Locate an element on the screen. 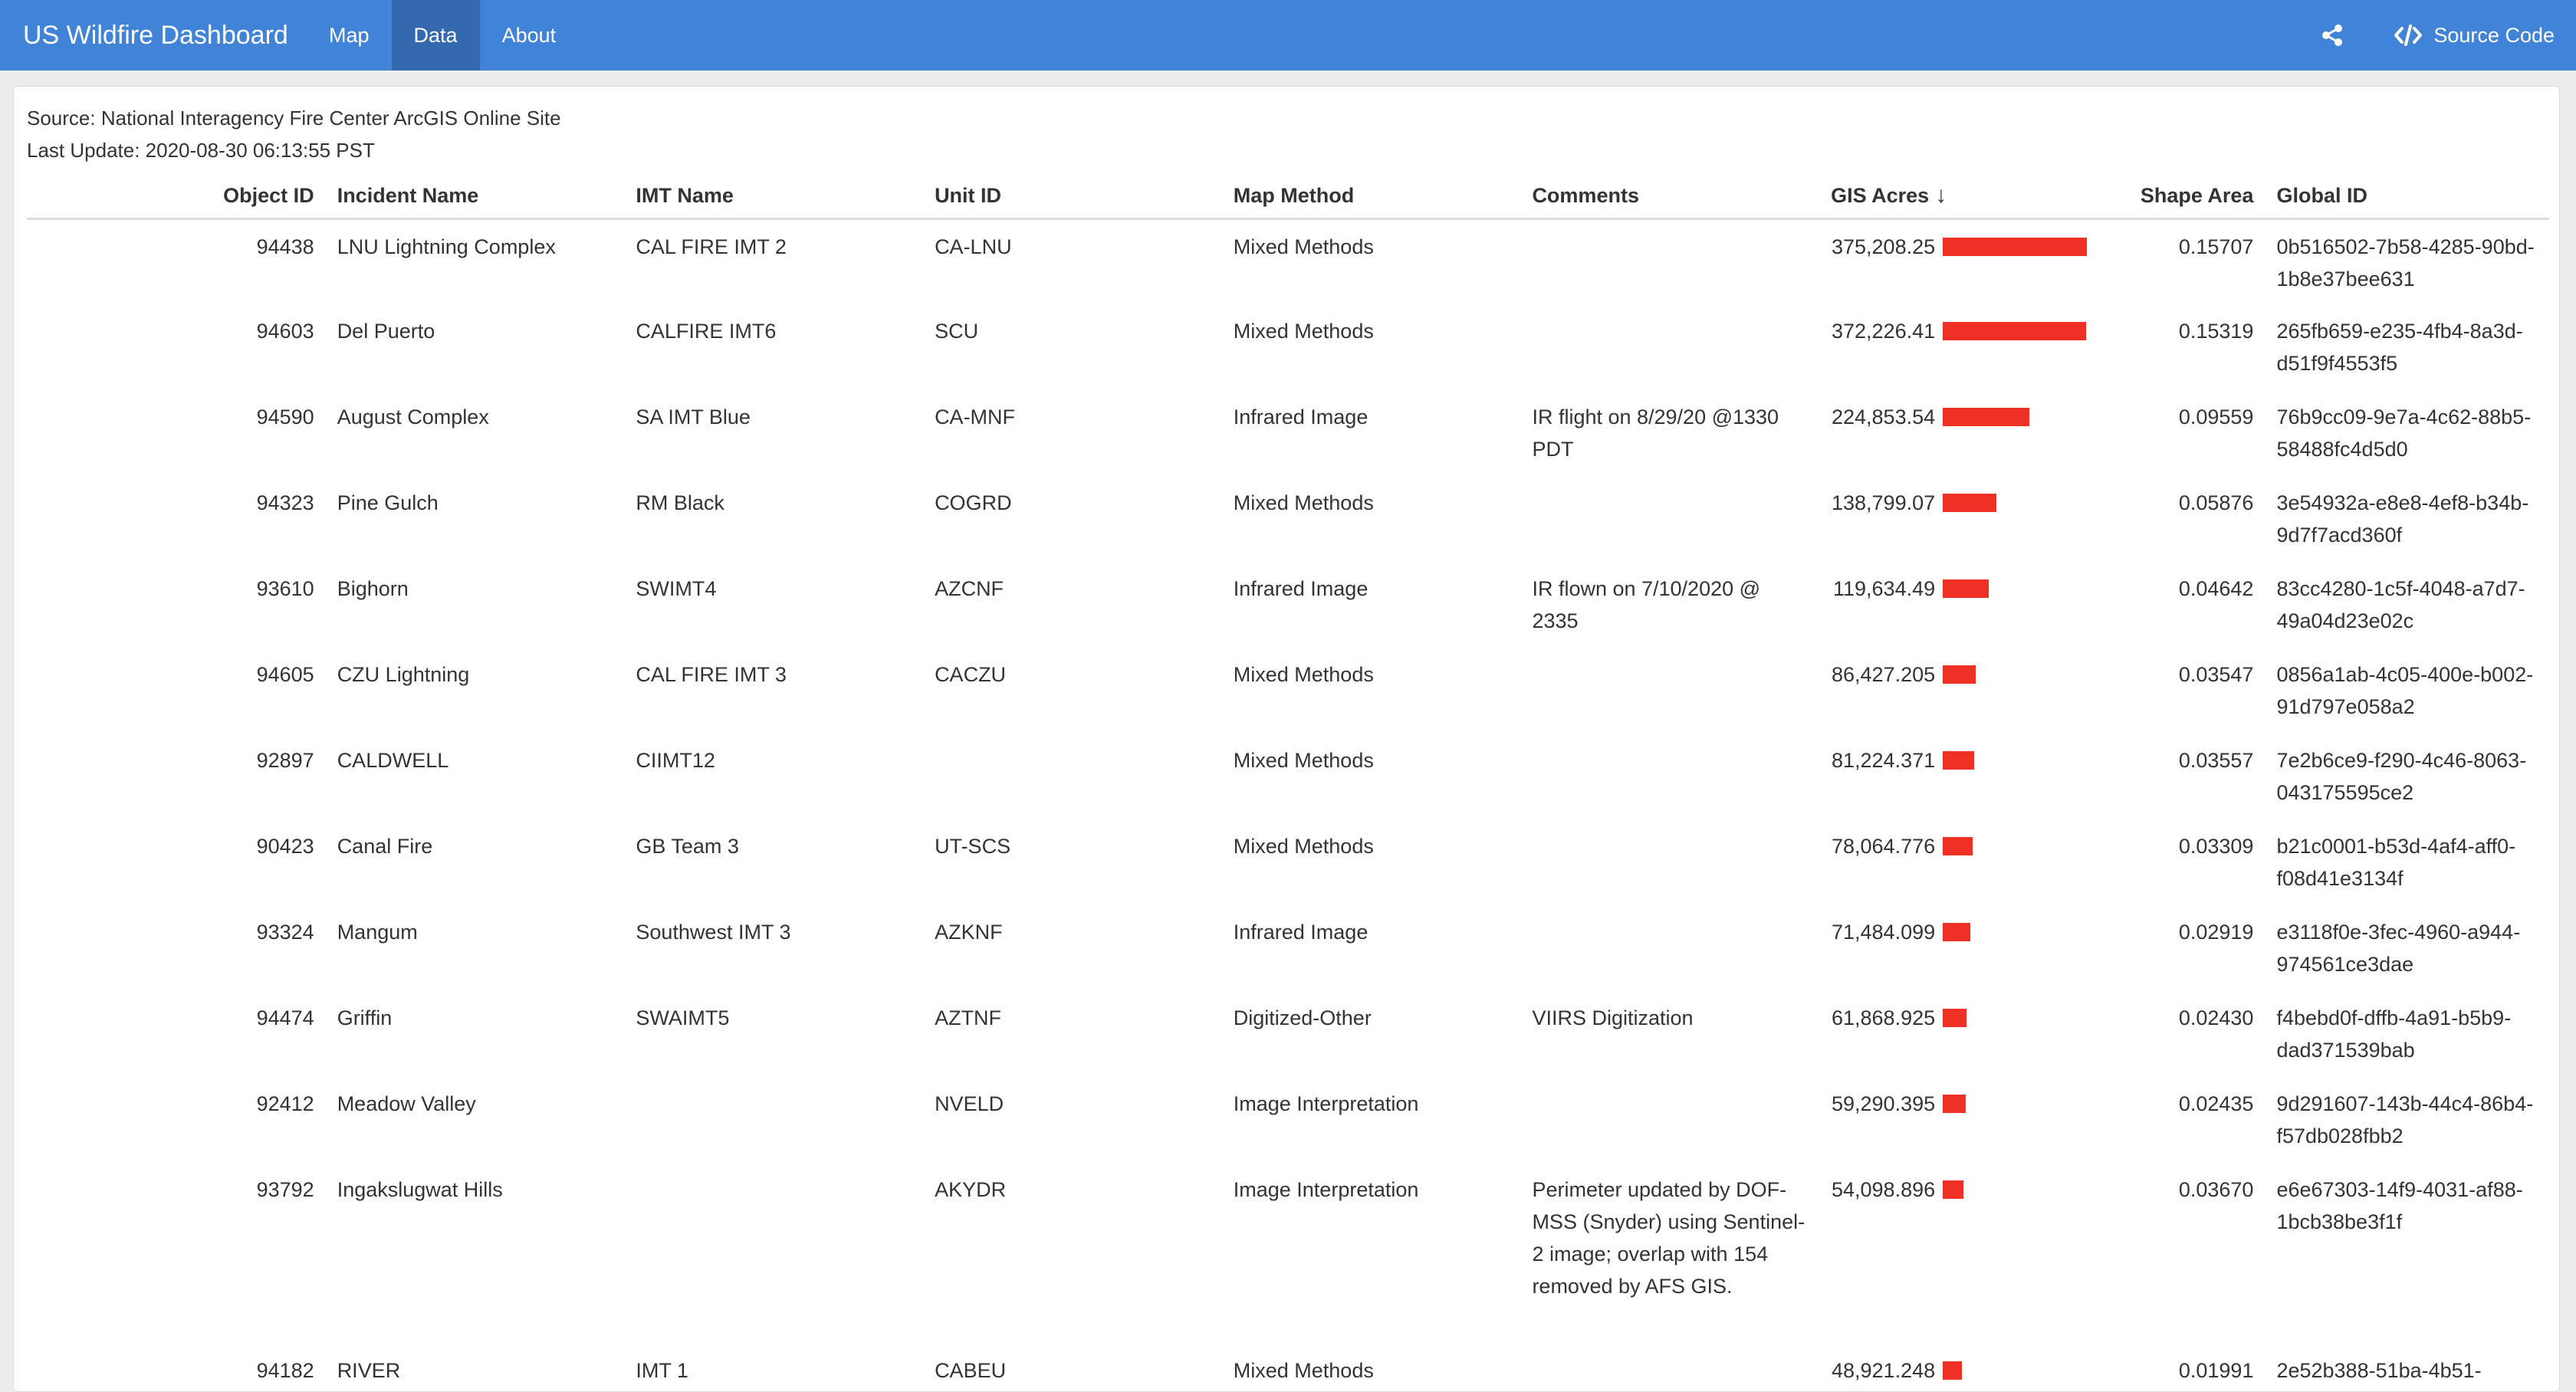 The width and height of the screenshot is (2576, 1392). cell-shape-area: 0.03309 is located at coordinates (2216, 846).